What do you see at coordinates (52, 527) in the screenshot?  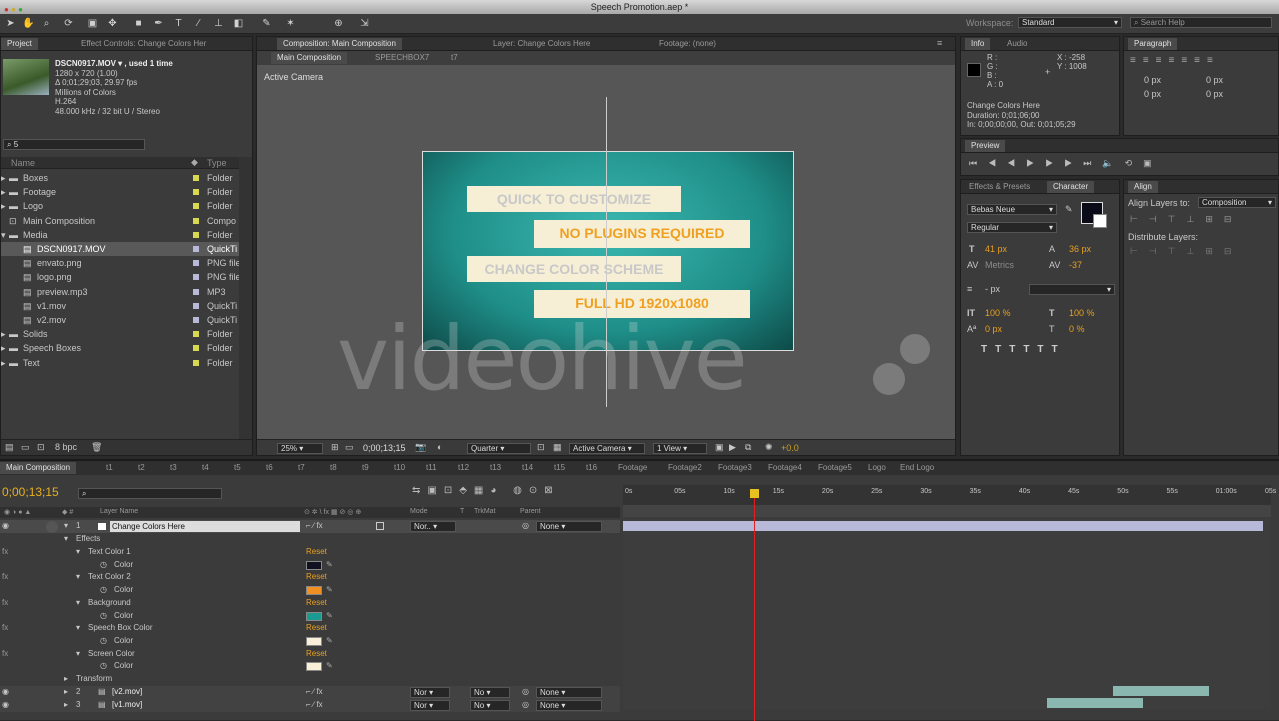 I see `layer-solo-button` at bounding box center [52, 527].